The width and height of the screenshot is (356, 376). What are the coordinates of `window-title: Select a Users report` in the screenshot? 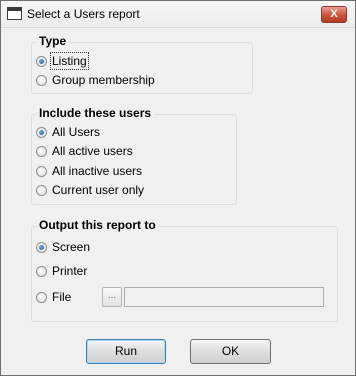 It's located at (83, 14).